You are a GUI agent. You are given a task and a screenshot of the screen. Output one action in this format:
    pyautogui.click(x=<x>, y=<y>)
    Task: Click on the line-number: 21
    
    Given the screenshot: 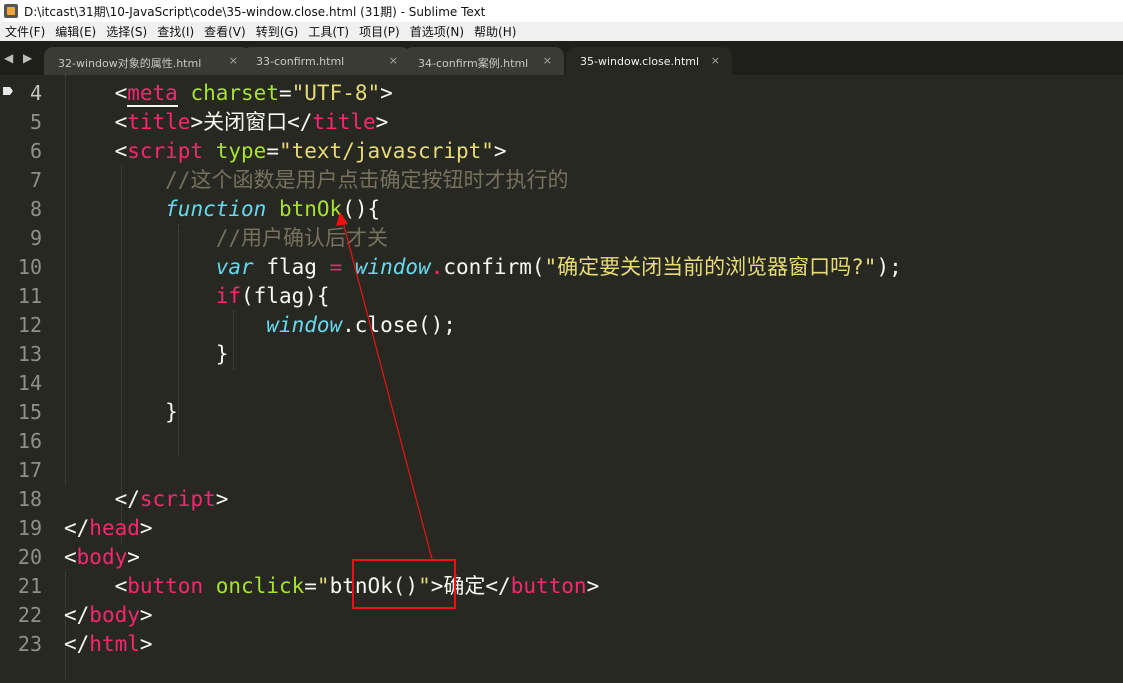 What is the action you would take?
    pyautogui.click(x=29, y=586)
    